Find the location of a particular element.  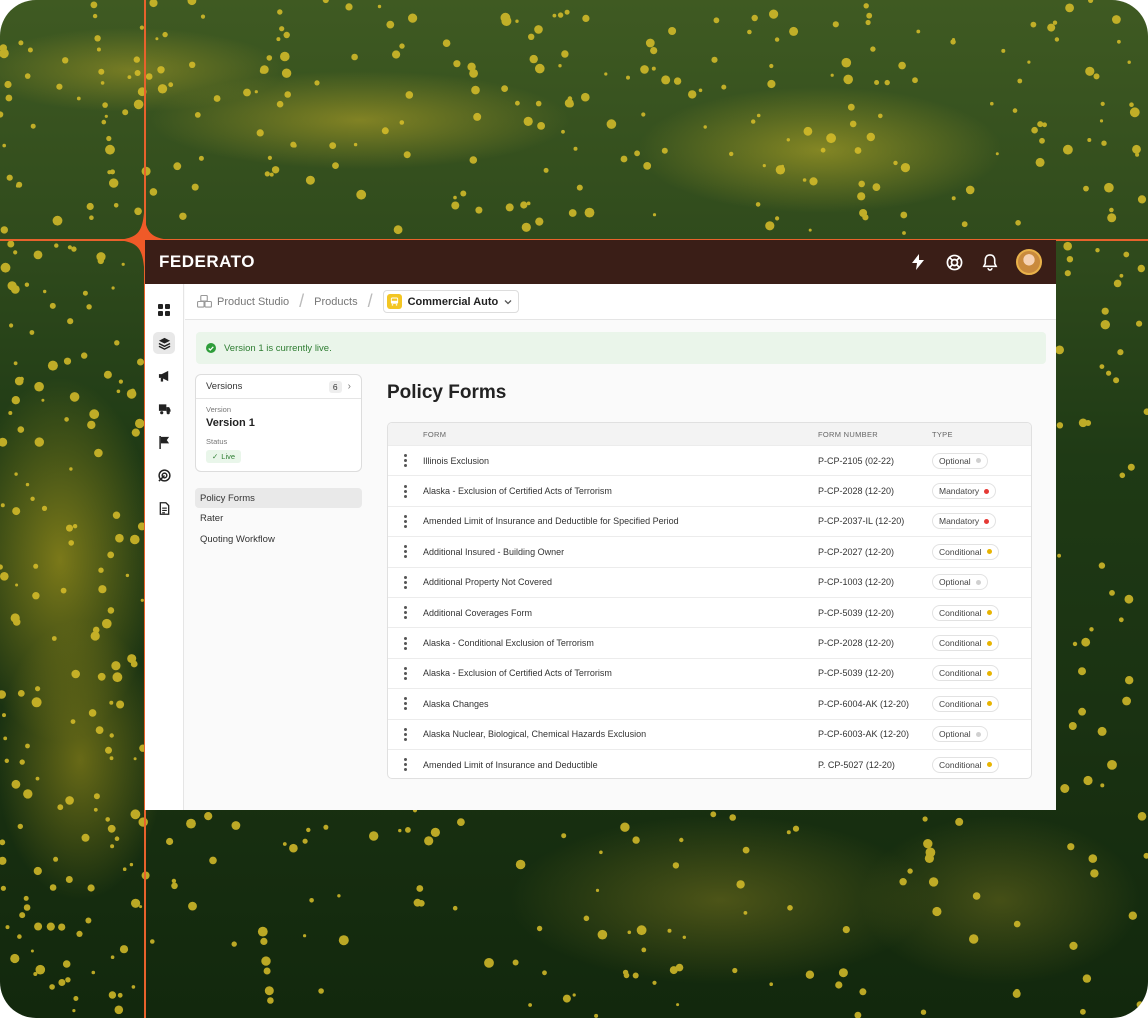

version-name: Version 1 is located at coordinates (230, 423).